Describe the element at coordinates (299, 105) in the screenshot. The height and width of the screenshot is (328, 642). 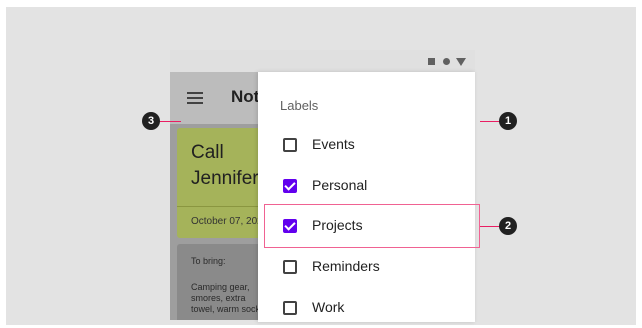
I see `menu-header: Labels` at that location.